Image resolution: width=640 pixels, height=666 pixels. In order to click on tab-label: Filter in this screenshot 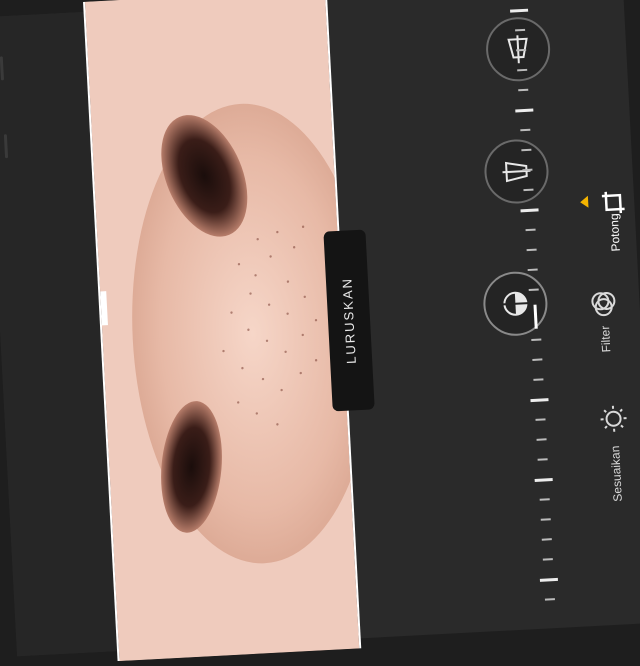, I will do `click(605, 338)`.